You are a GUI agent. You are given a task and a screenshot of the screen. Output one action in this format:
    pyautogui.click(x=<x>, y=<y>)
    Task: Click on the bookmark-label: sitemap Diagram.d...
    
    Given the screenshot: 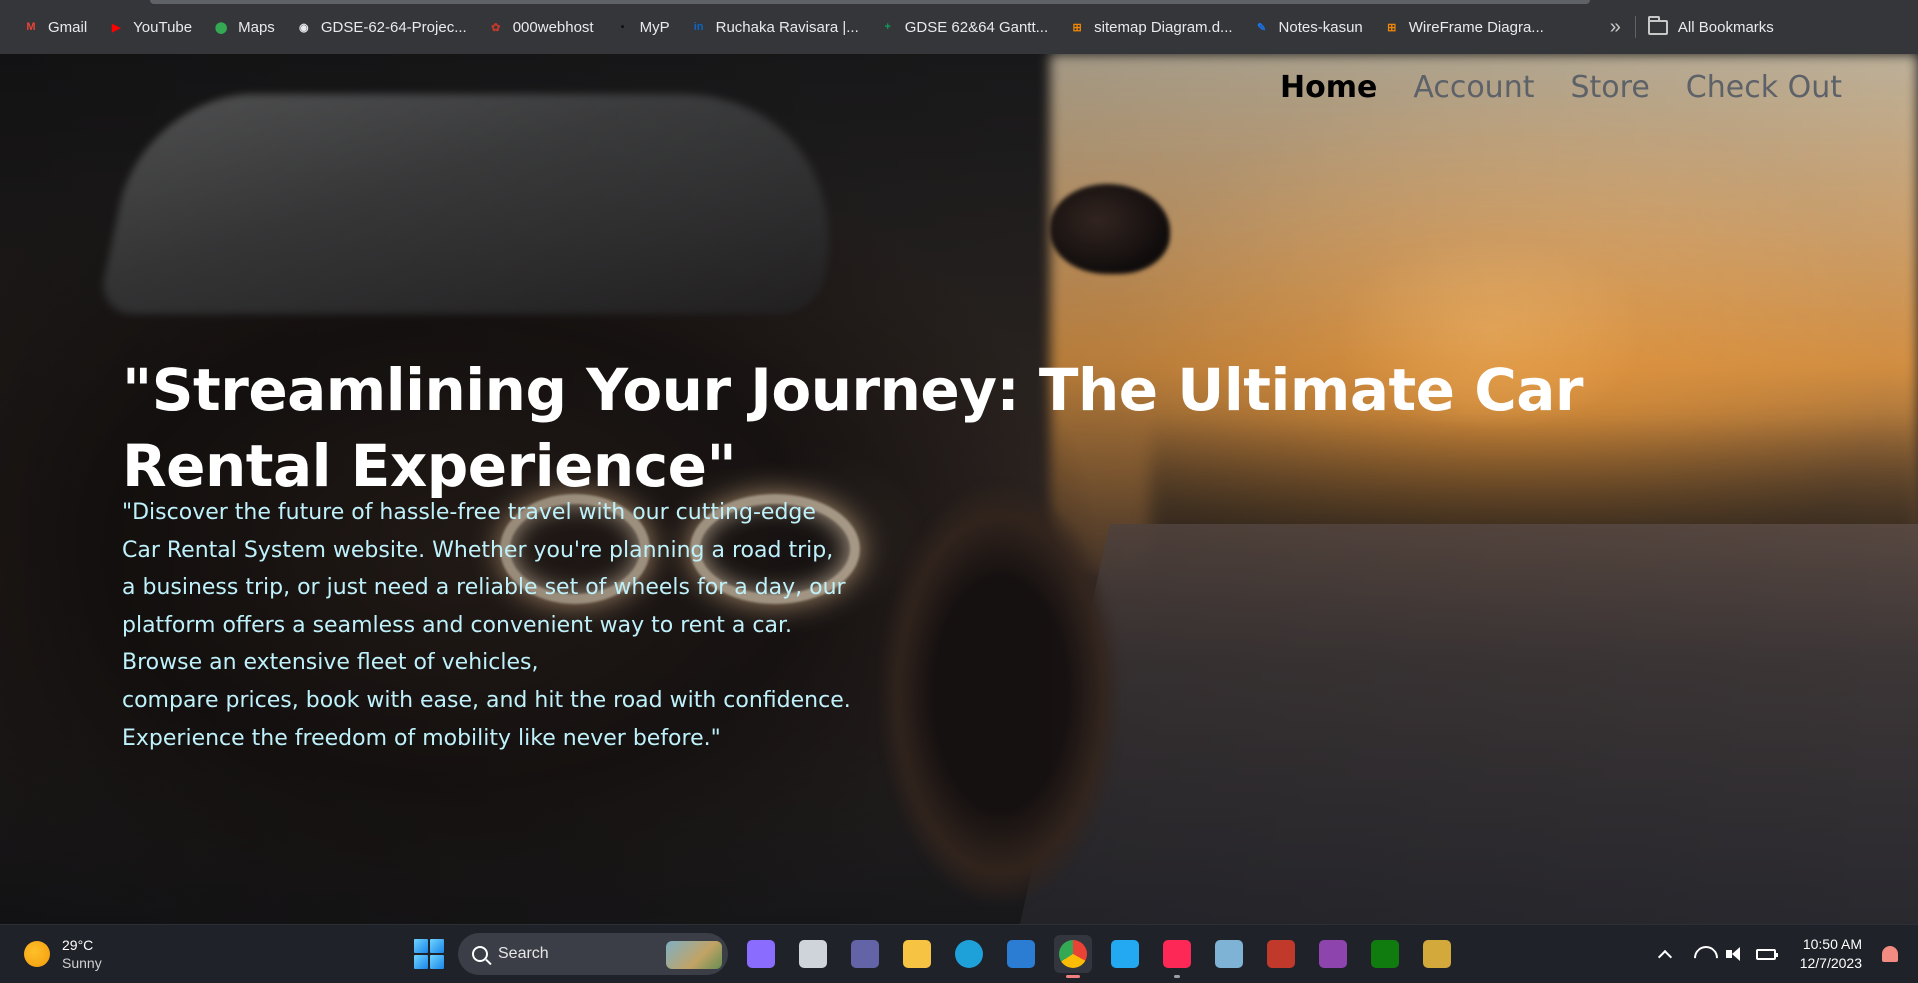 What is the action you would take?
    pyautogui.click(x=1163, y=27)
    